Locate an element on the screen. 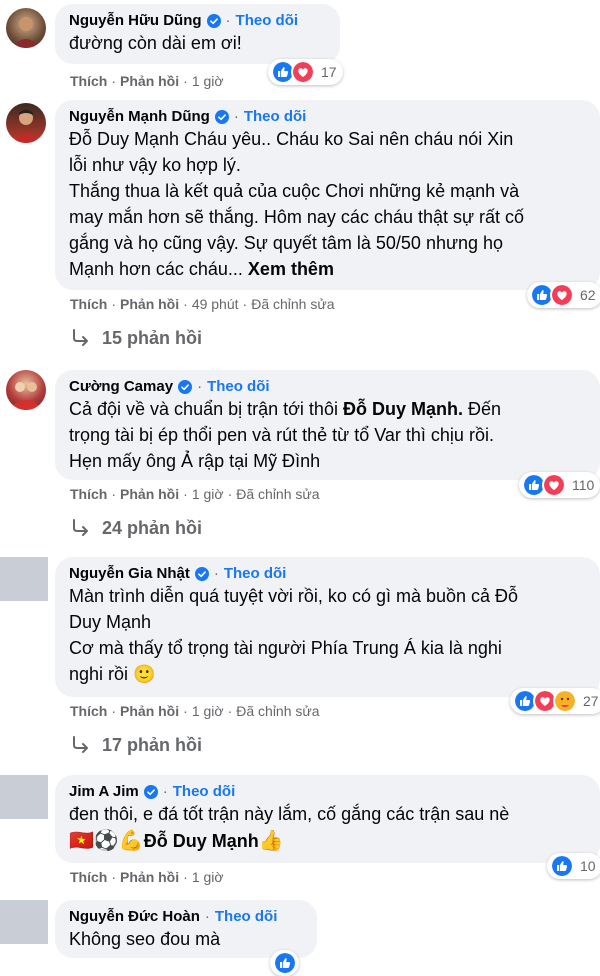 The image size is (600, 976). mention-link: Đỗ Duy Mạnh is located at coordinates (201, 841).